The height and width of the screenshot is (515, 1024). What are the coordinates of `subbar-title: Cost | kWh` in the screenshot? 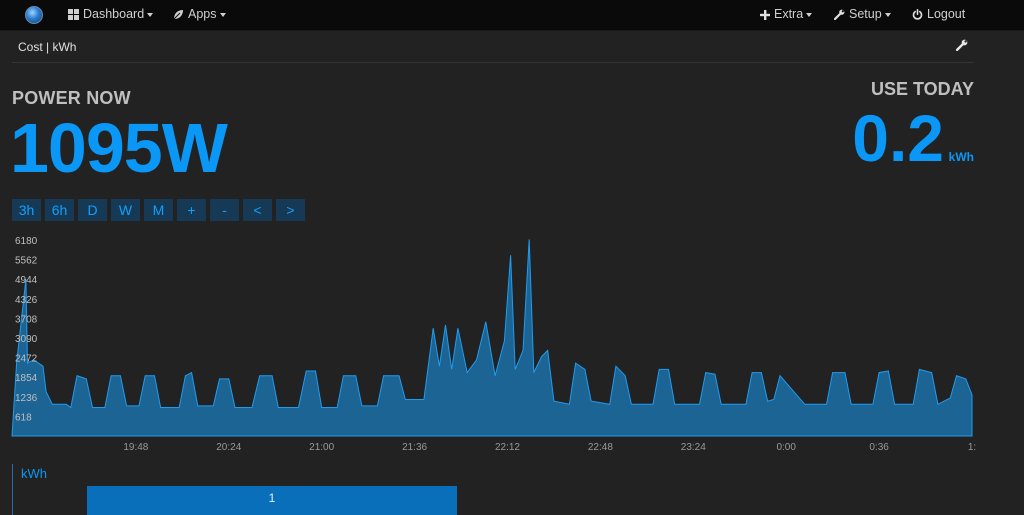 It's located at (47, 47).